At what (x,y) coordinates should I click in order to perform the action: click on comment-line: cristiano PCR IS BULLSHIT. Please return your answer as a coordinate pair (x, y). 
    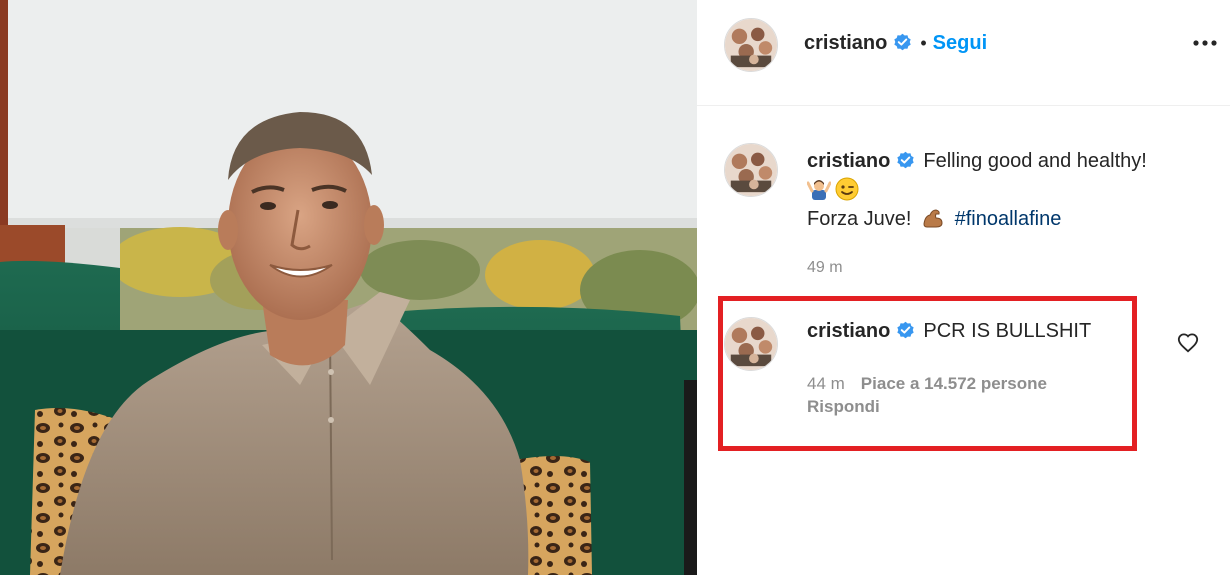
    Looking at the image, I should click on (949, 331).